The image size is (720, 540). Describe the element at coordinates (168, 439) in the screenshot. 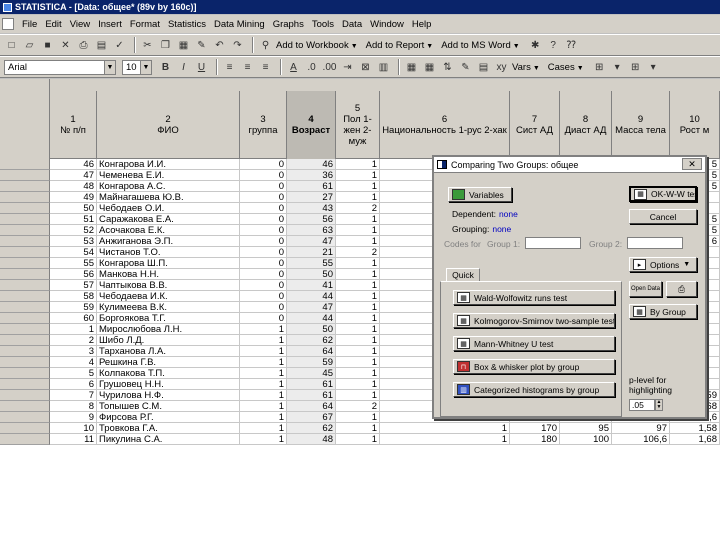

I see `cell-fio: Пикулина С.А.` at that location.